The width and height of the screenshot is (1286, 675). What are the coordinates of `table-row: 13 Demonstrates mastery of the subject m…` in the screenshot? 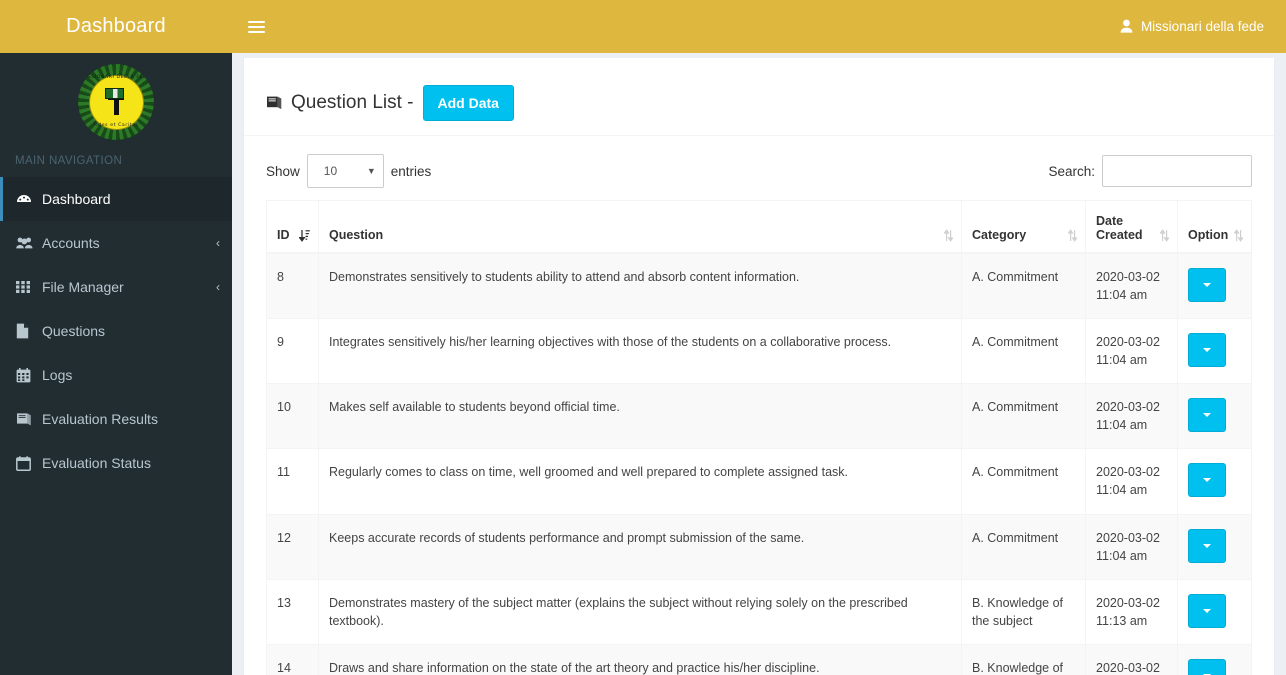 It's located at (759, 611).